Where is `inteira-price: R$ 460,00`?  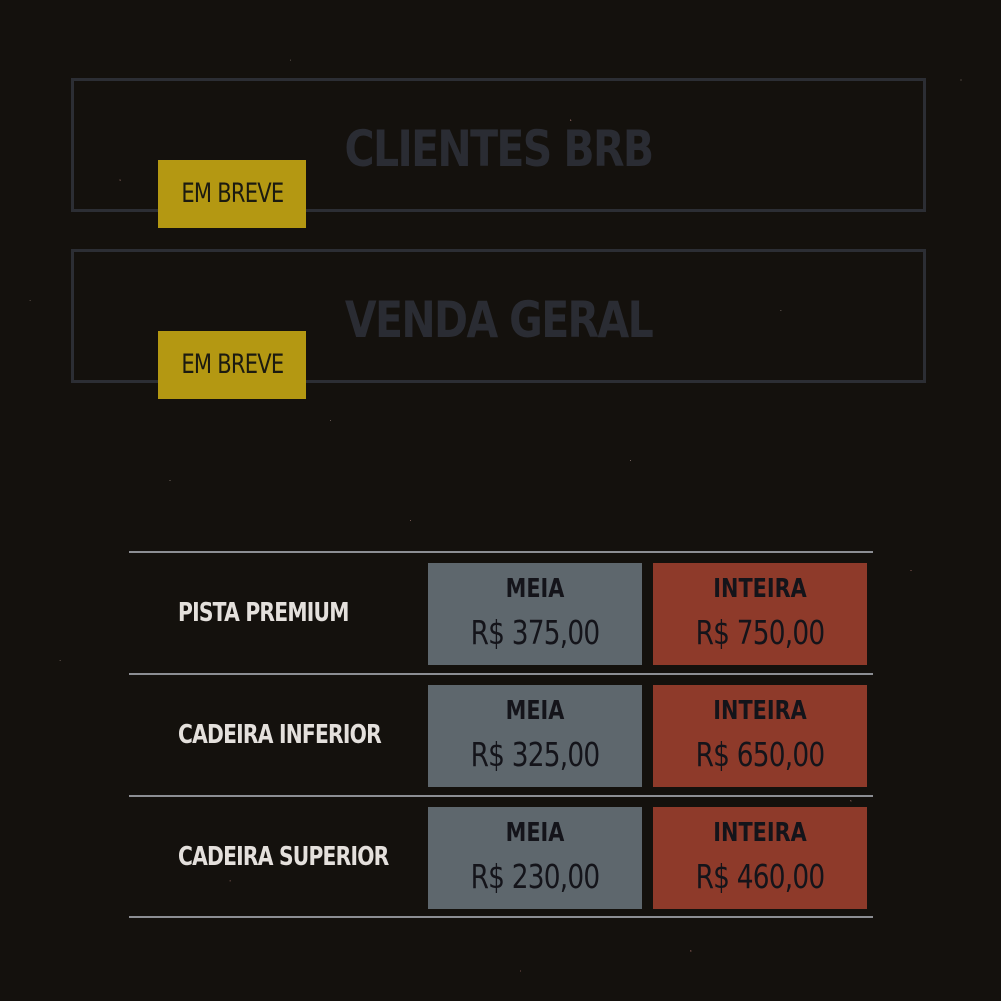 inteira-price: R$ 460,00 is located at coordinates (760, 876).